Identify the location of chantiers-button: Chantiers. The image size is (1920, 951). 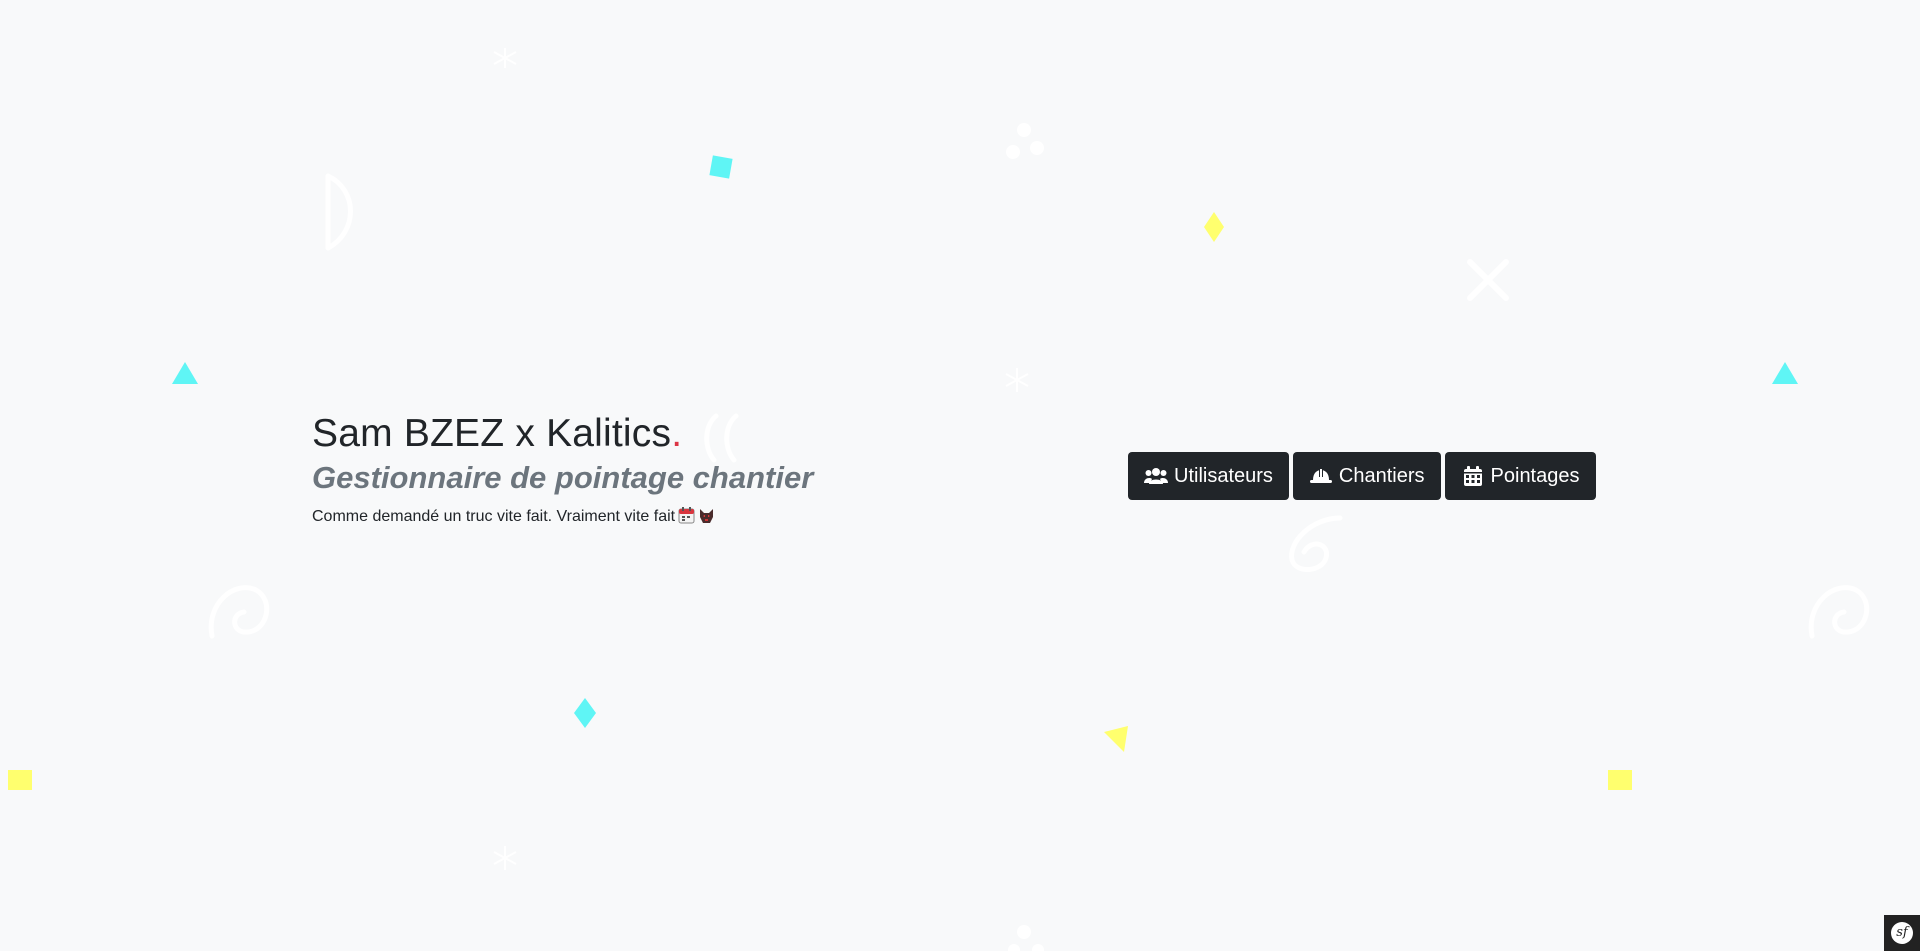
(1366, 476).